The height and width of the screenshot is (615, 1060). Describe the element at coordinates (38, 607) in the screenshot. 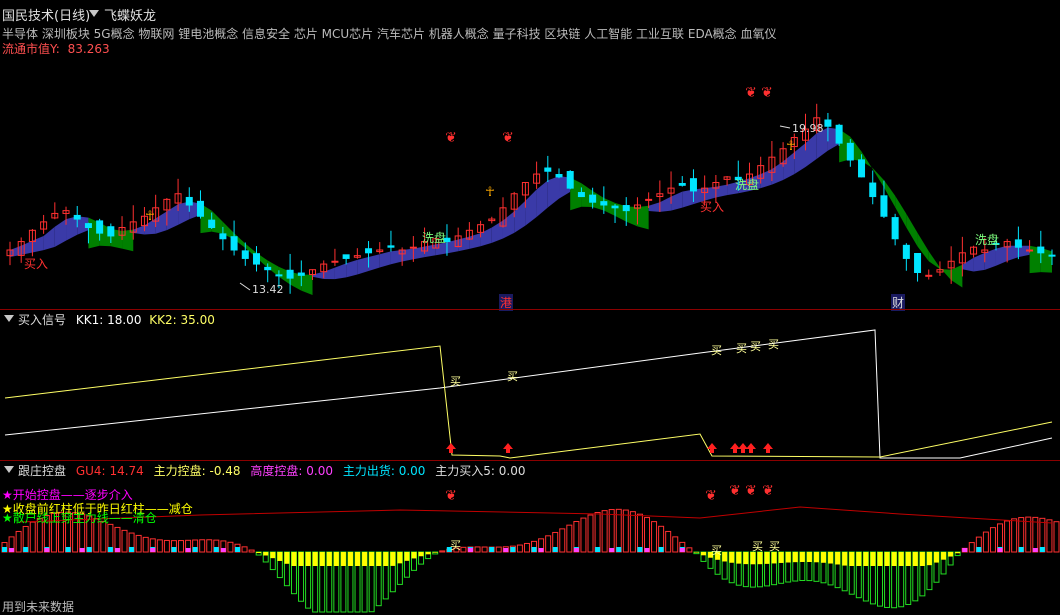

I see `footer-note: 用到未来数据` at that location.